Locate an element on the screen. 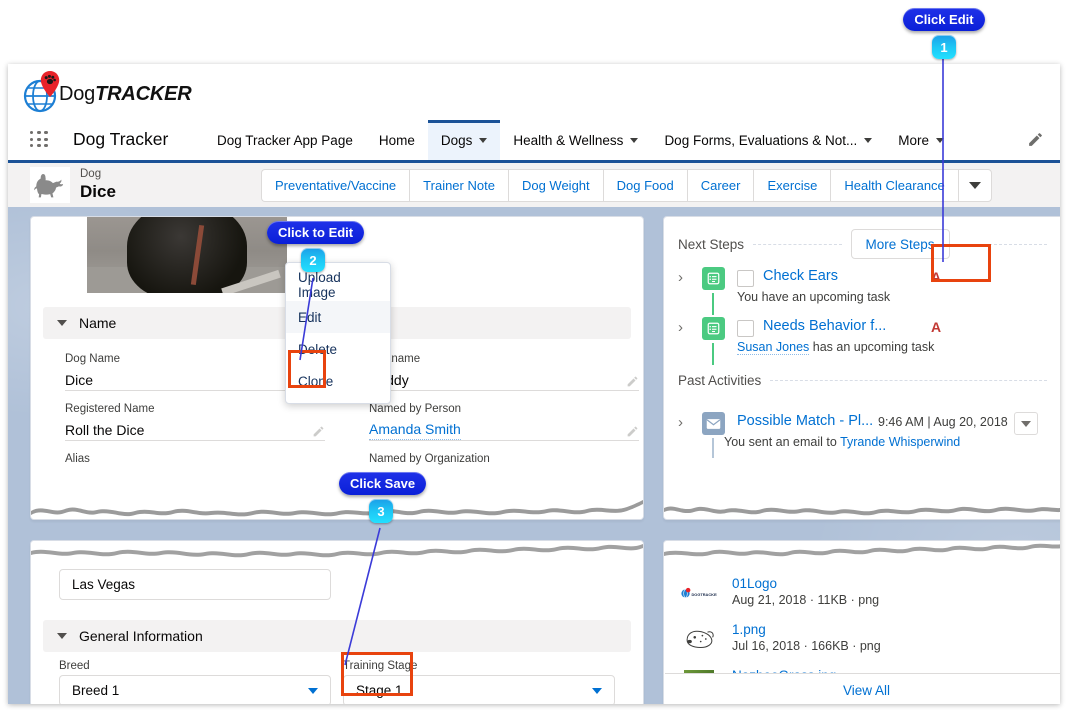  breed-value: Breed 1 is located at coordinates (96, 690).